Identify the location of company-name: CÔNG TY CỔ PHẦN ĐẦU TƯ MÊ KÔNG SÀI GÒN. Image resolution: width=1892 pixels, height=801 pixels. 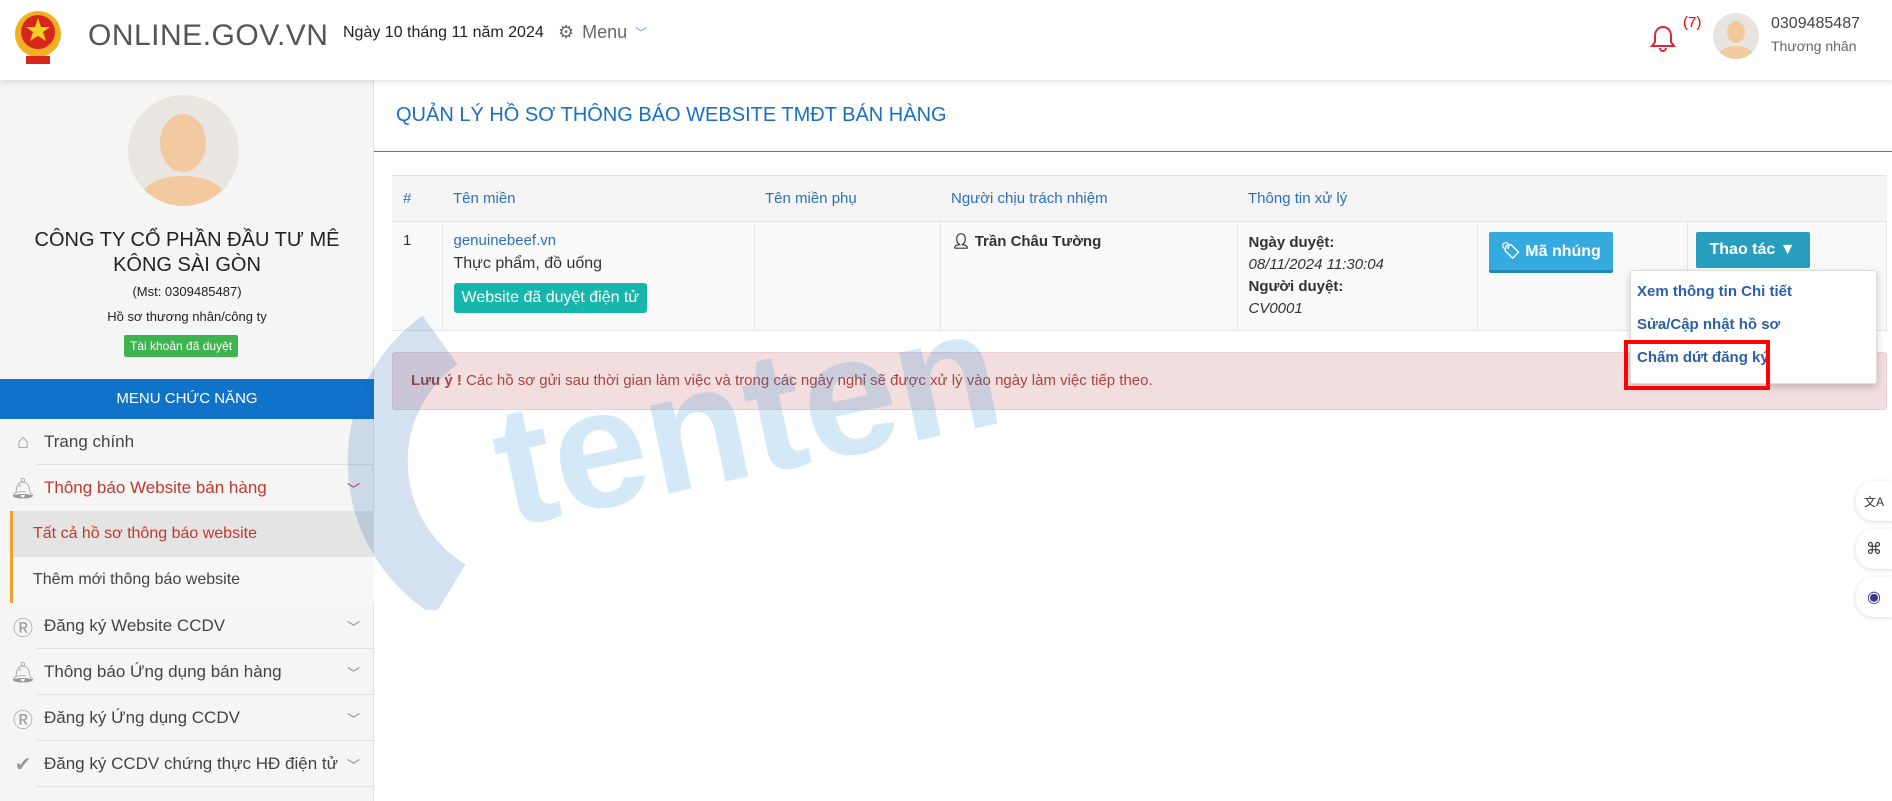
(187, 252).